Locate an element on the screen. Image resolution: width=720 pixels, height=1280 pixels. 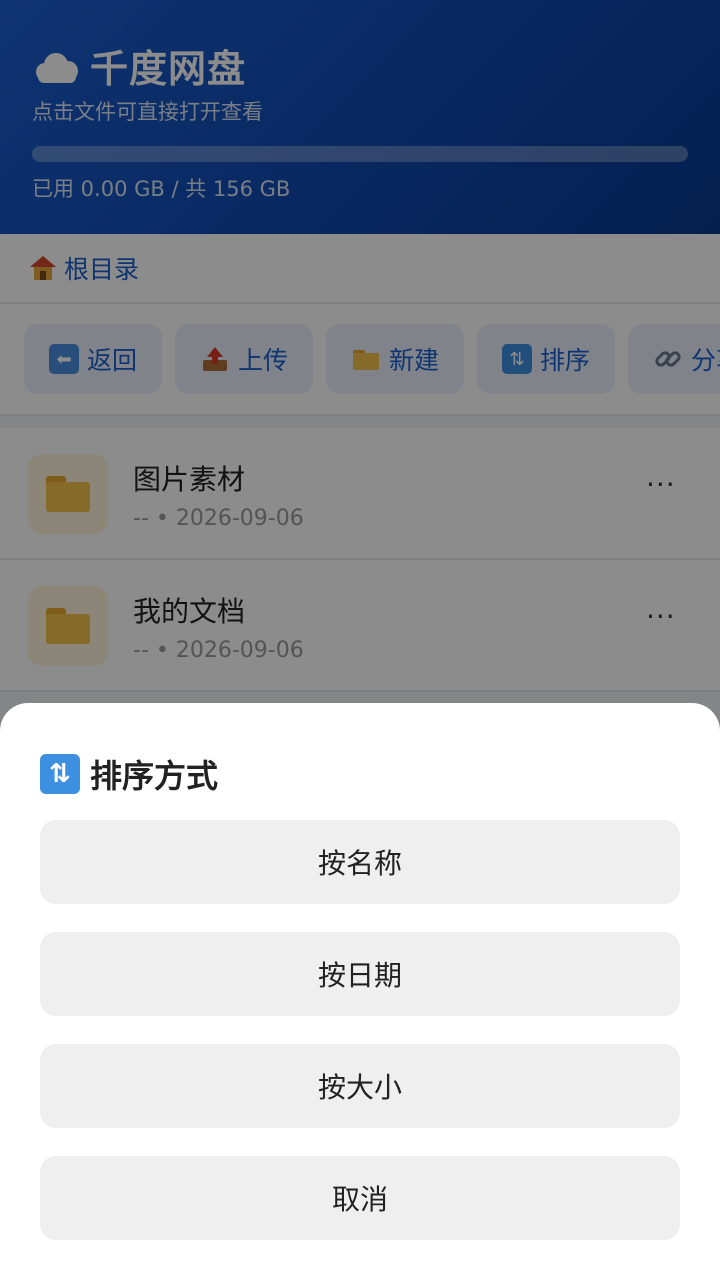
sort-by-size-button: 按大小 is located at coordinates (360, 1086).